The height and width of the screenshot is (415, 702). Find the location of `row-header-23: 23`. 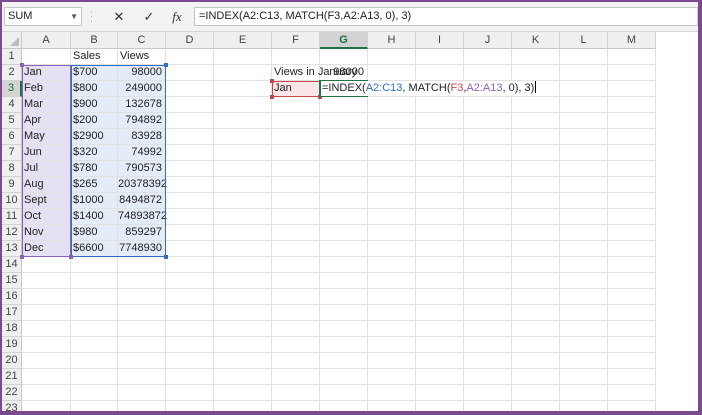

row-header-23: 23 is located at coordinates (12, 406).